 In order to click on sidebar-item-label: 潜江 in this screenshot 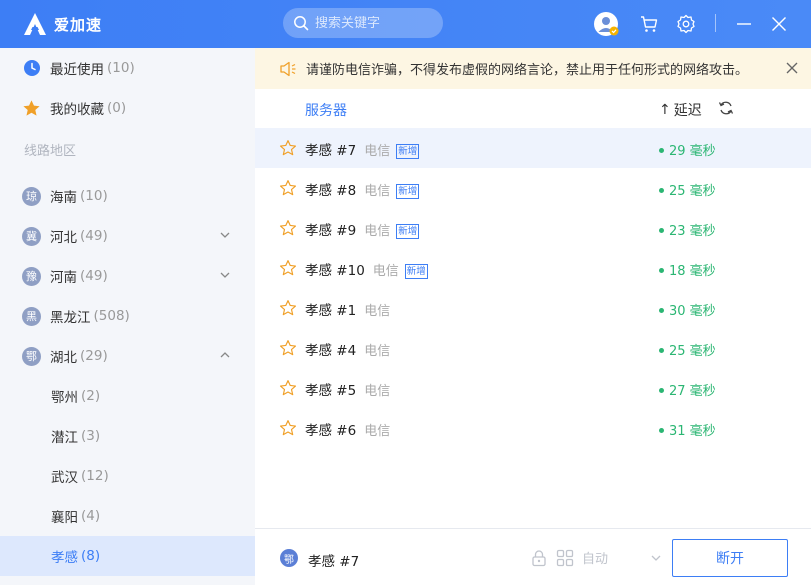, I will do `click(64, 438)`.